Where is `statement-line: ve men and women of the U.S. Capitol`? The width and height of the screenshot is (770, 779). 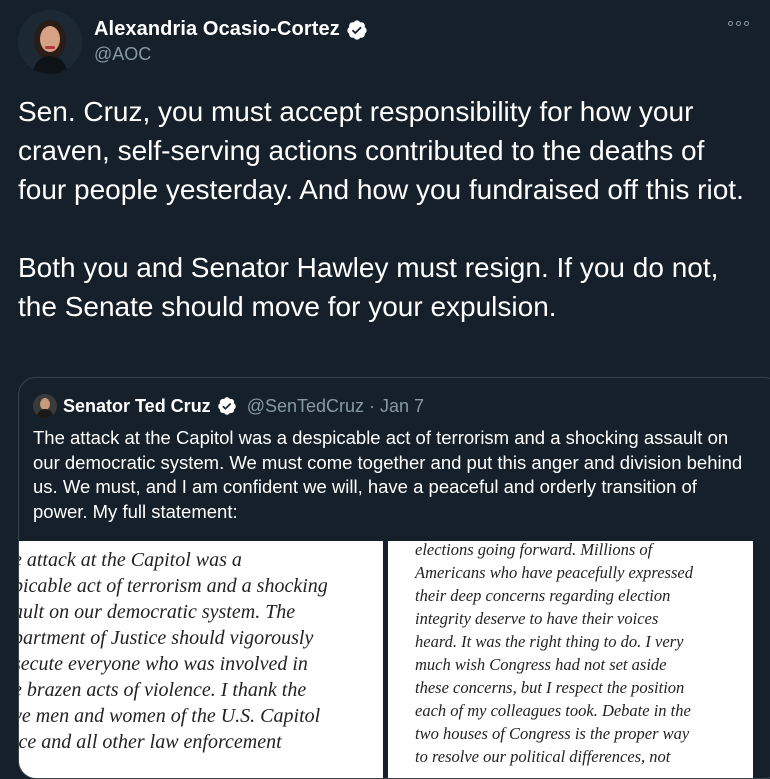 statement-line: ve men and women of the U.S. Capitol is located at coordinates (170, 716).